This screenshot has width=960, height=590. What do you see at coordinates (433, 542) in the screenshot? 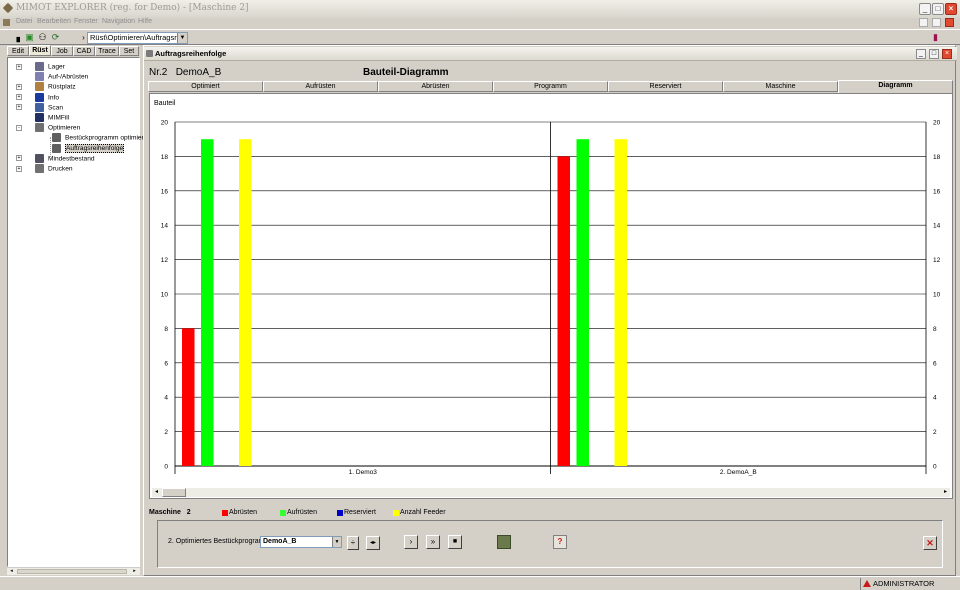
I see `fast-forward-button: »` at bounding box center [433, 542].